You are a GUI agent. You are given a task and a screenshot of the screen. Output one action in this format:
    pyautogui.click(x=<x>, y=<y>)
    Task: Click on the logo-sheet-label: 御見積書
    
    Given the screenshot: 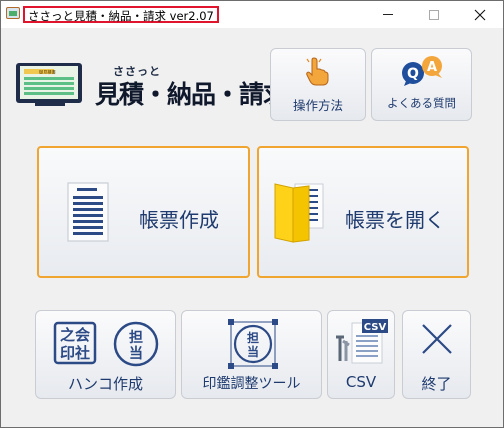 What is the action you would take?
    pyautogui.click(x=47, y=71)
    